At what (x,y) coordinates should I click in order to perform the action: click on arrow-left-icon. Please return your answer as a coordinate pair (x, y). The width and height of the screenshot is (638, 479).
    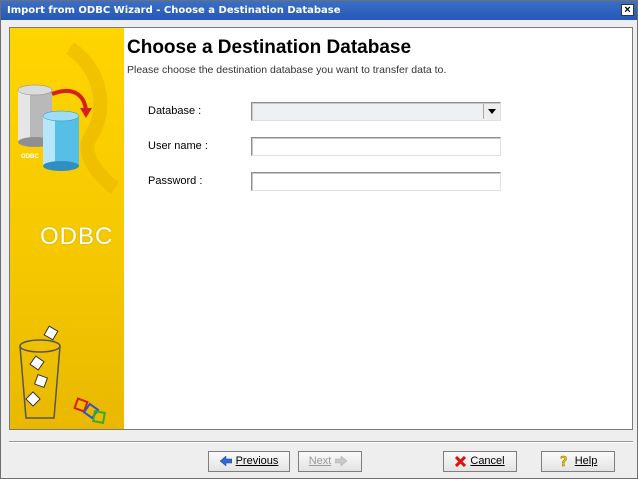
    Looking at the image, I should click on (225, 461).